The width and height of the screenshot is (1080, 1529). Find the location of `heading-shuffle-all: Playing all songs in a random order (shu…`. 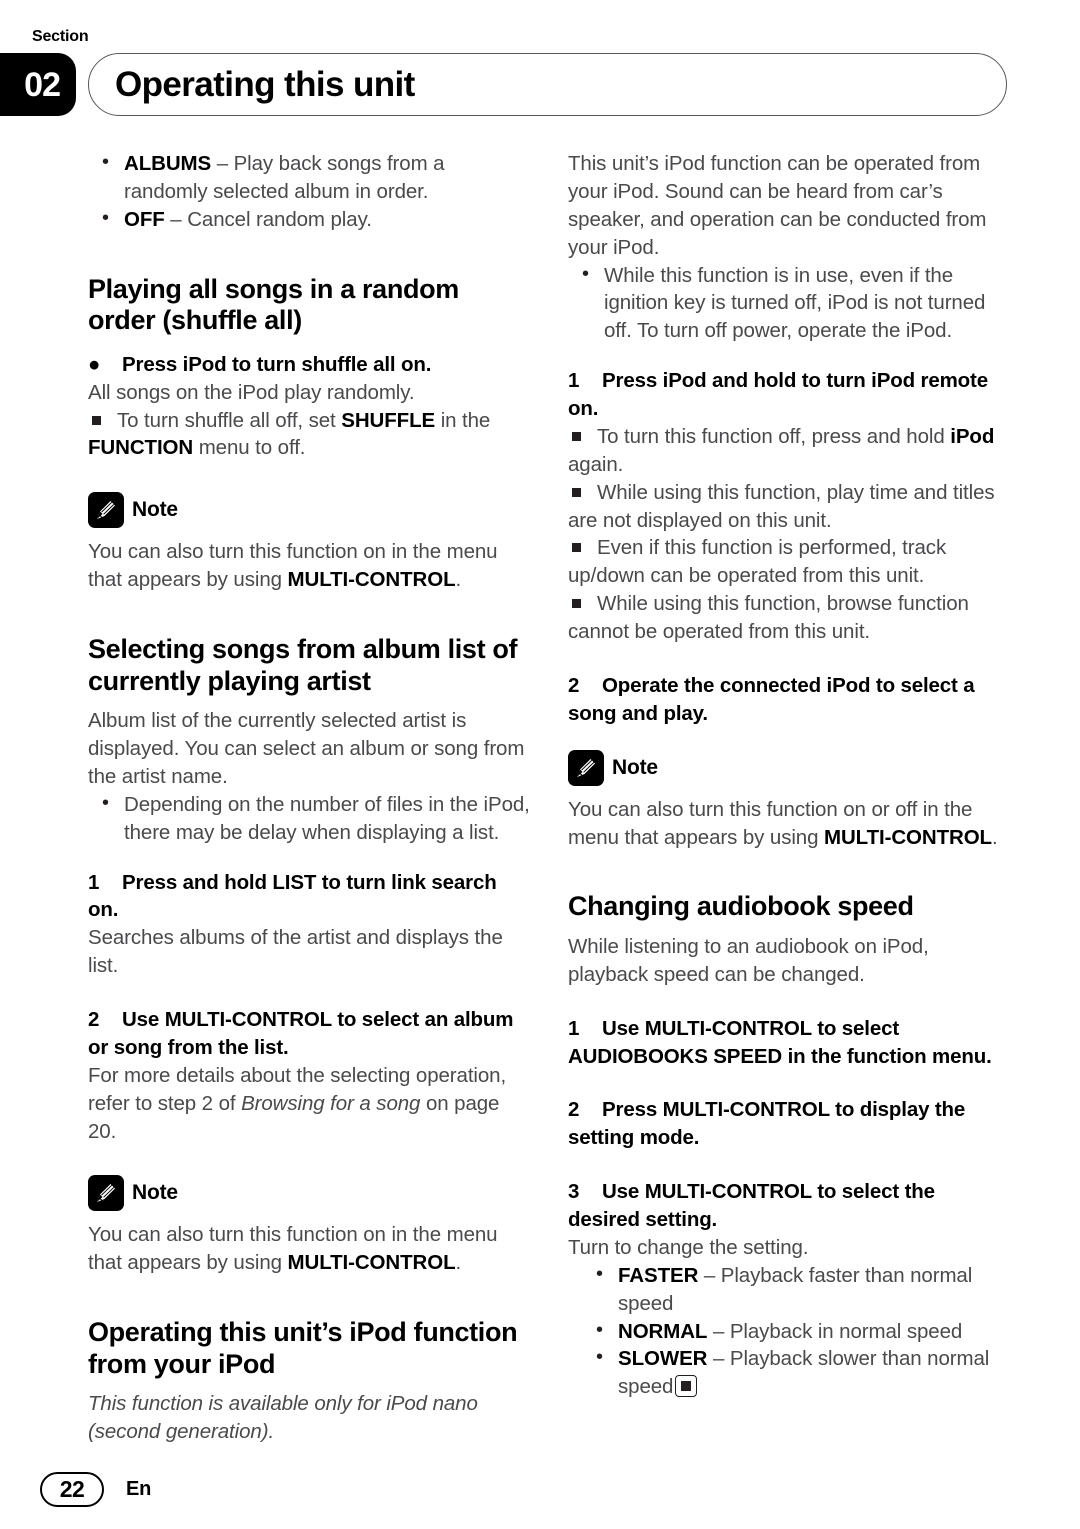

heading-shuffle-all: Playing all songs in a random order (shu… is located at coordinates (273, 304).